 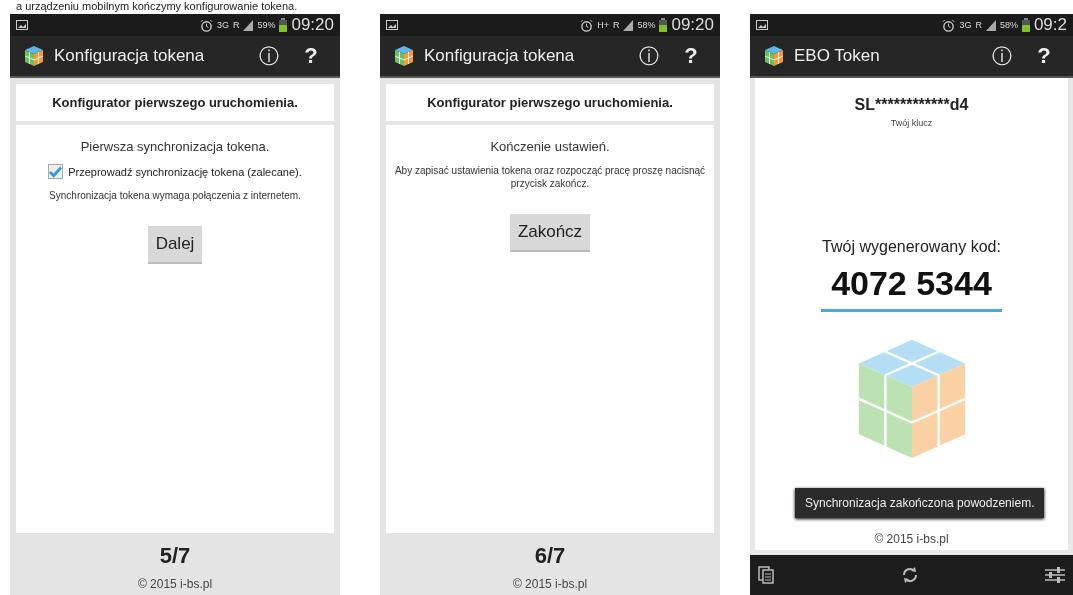 I want to click on masked-key: SL************d4, so click(x=911, y=105).